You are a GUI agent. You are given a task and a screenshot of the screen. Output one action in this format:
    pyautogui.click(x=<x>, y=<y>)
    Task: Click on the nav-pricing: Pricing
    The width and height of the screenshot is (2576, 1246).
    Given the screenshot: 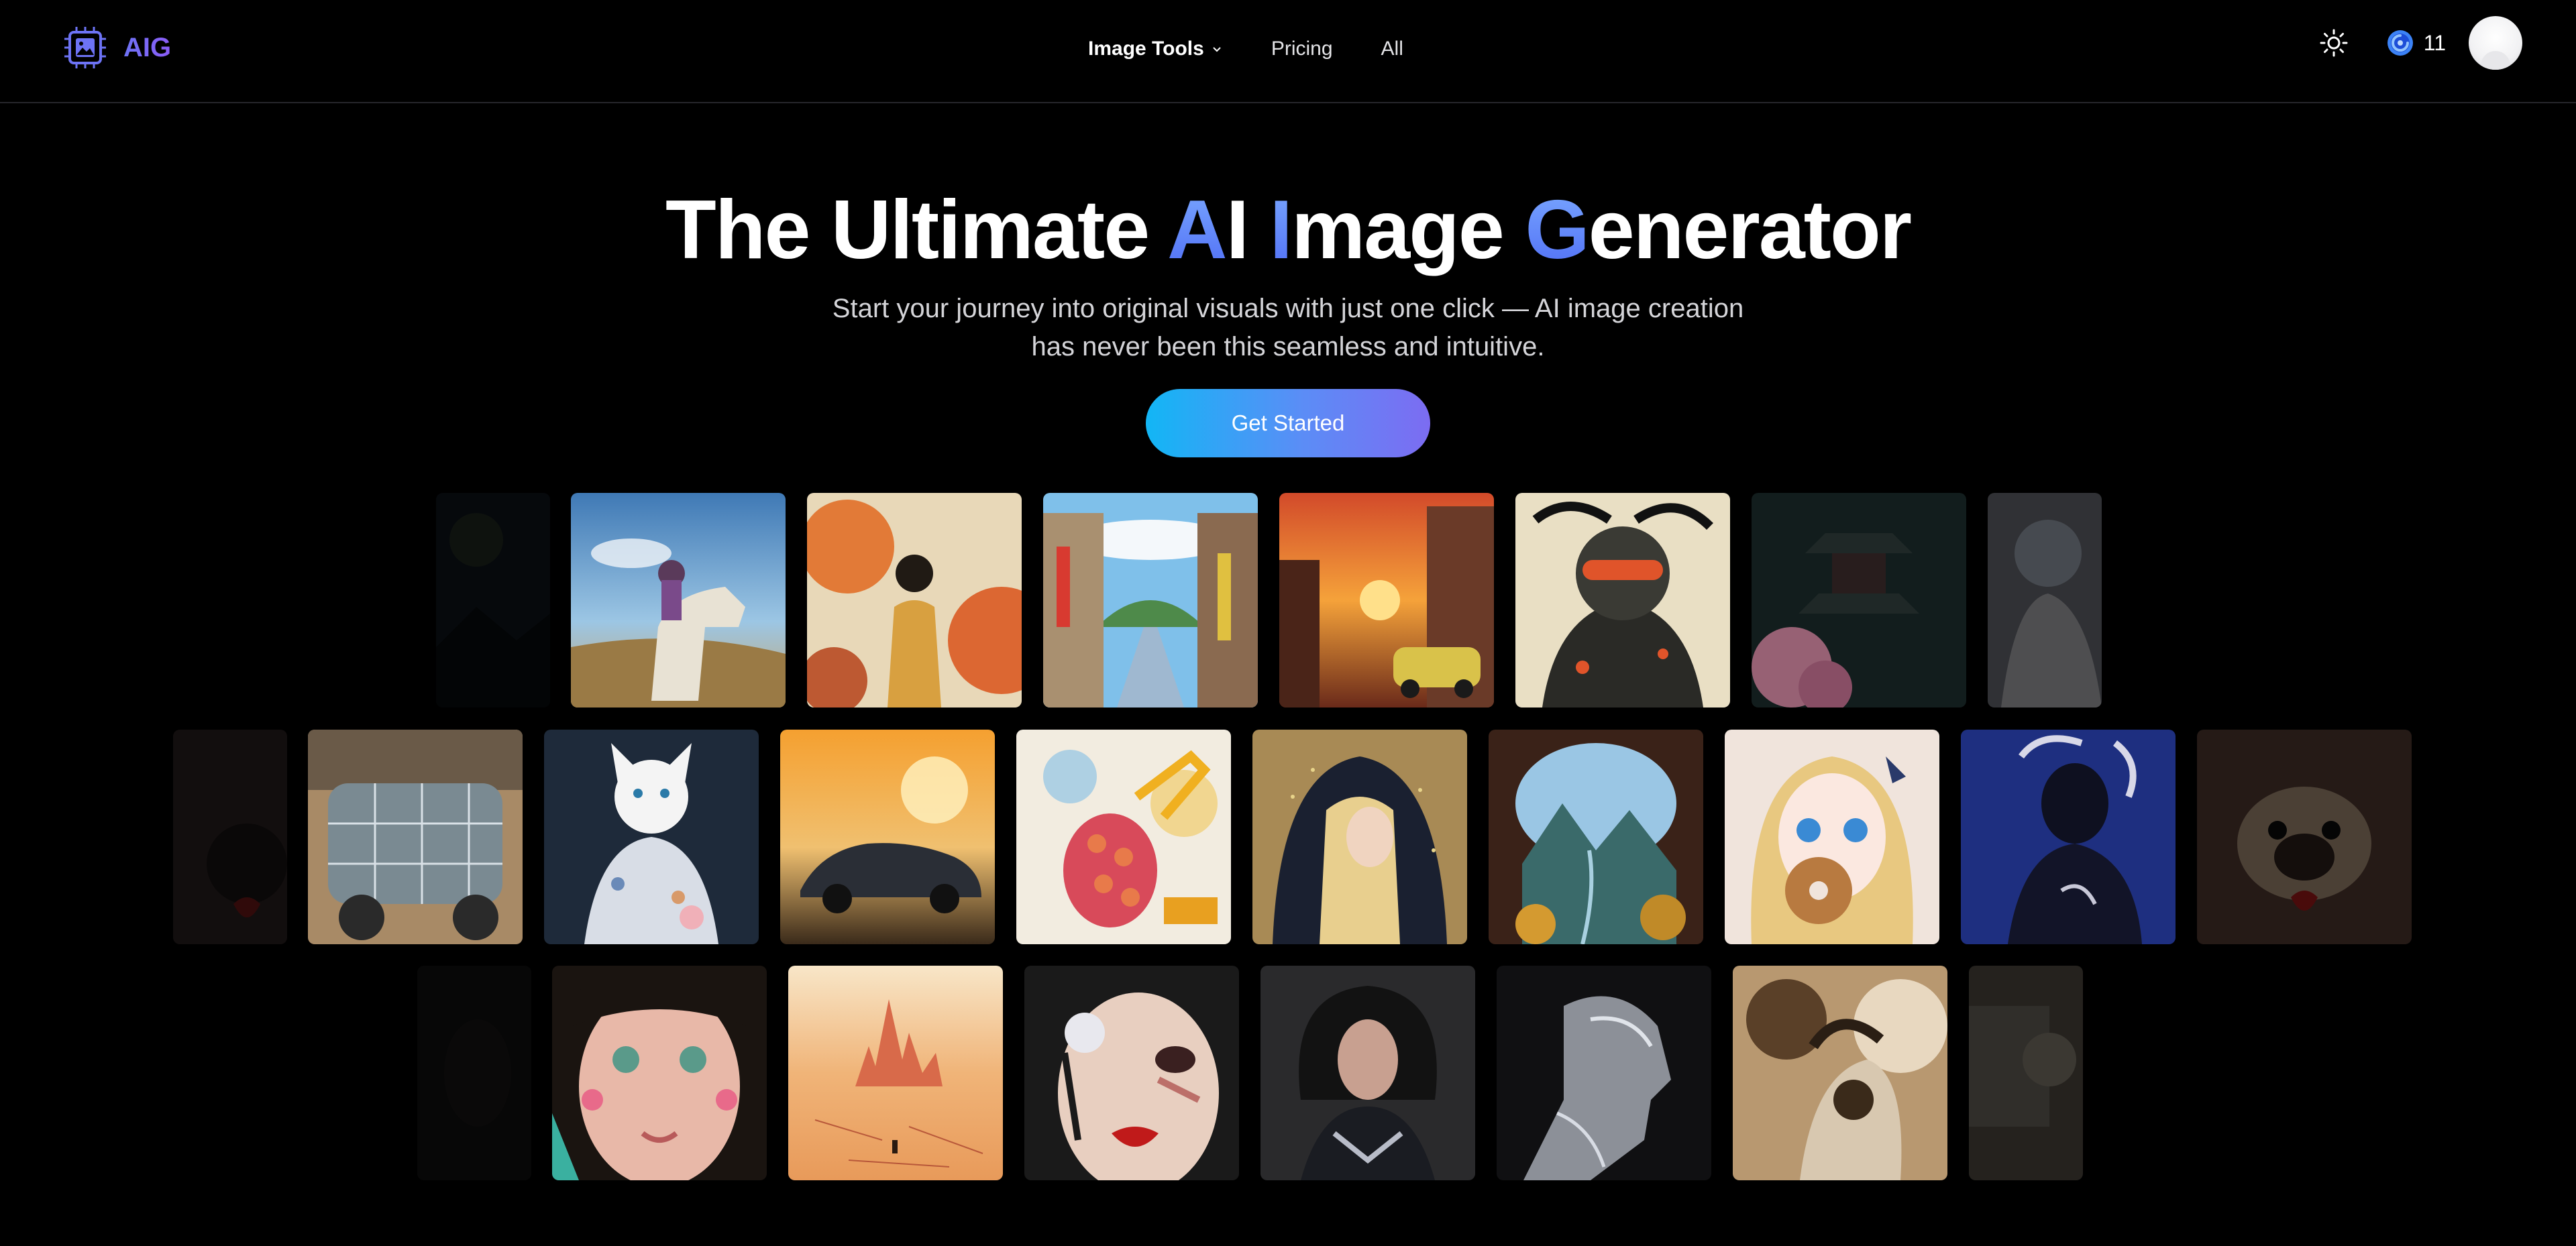 What is the action you would take?
    pyautogui.click(x=1302, y=49)
    